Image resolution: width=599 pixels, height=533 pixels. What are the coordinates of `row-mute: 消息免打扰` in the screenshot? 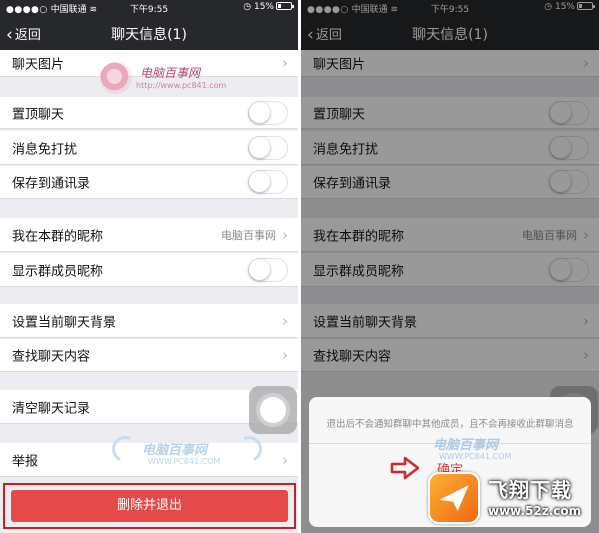 It's located at (149, 148).